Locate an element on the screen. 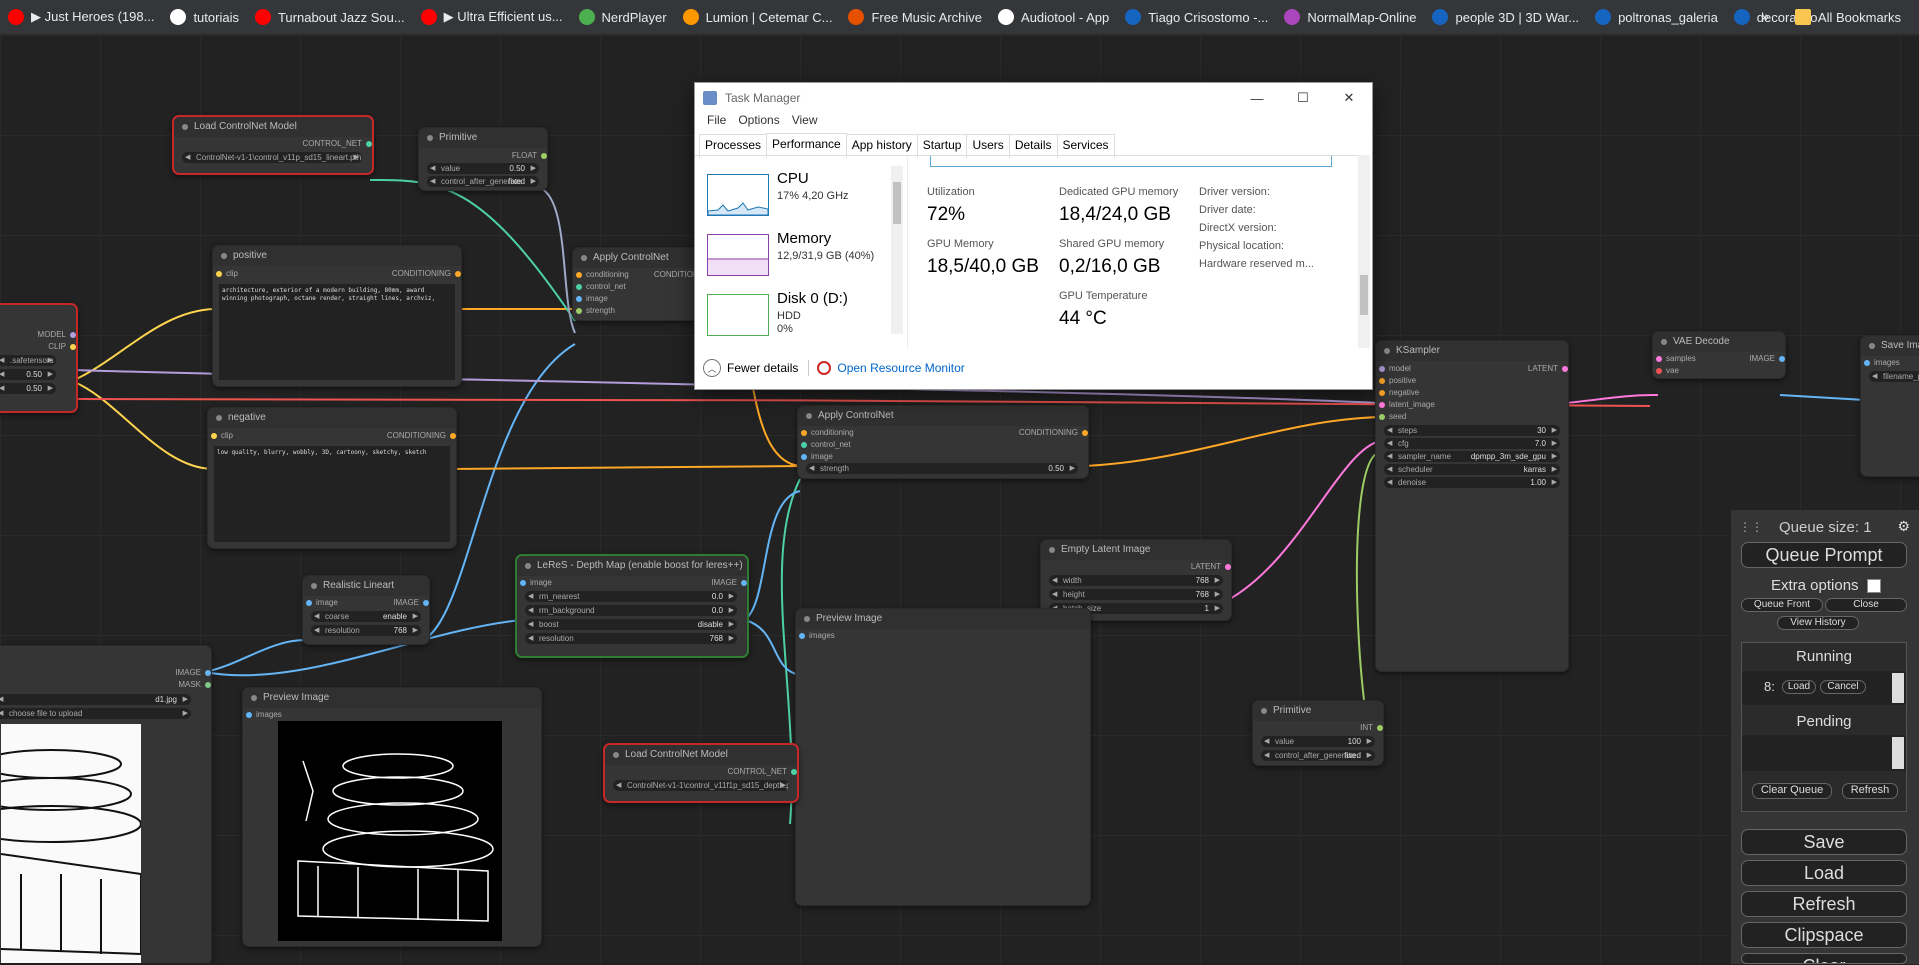  clipspace-button: Clipspace is located at coordinates (1824, 935).